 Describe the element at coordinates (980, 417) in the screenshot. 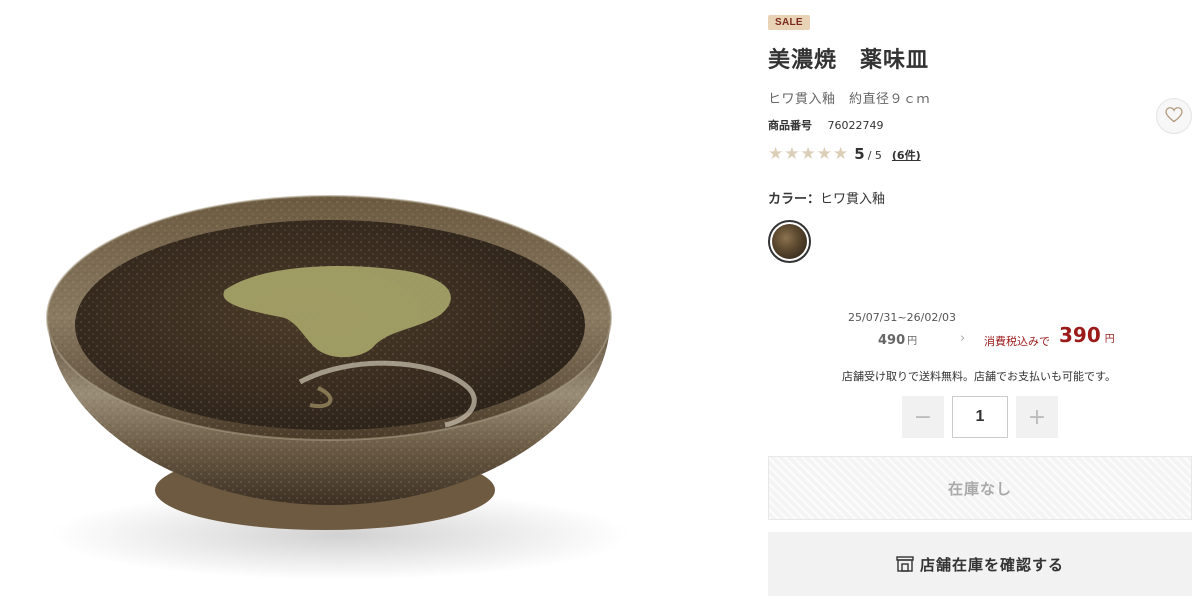

I see `quantity-input` at that location.